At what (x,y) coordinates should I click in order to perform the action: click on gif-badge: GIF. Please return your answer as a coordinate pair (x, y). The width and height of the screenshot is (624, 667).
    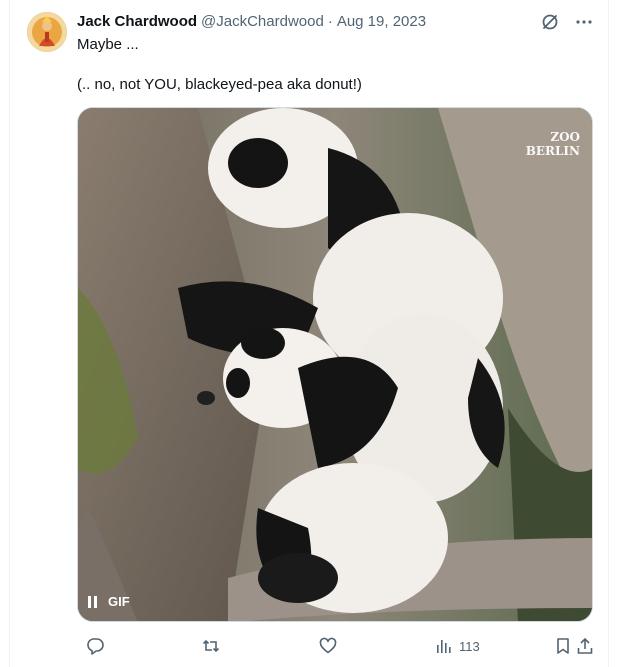
    Looking at the image, I should click on (109, 601).